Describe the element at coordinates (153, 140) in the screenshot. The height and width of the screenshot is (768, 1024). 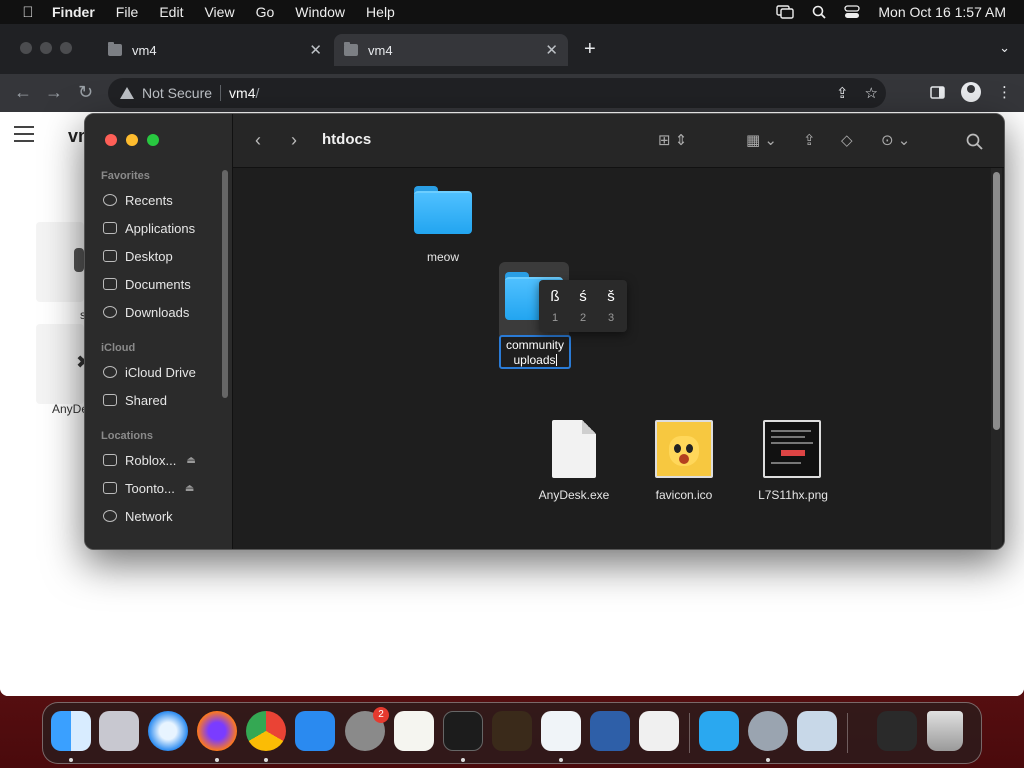
I see `zoom-window-icon` at that location.